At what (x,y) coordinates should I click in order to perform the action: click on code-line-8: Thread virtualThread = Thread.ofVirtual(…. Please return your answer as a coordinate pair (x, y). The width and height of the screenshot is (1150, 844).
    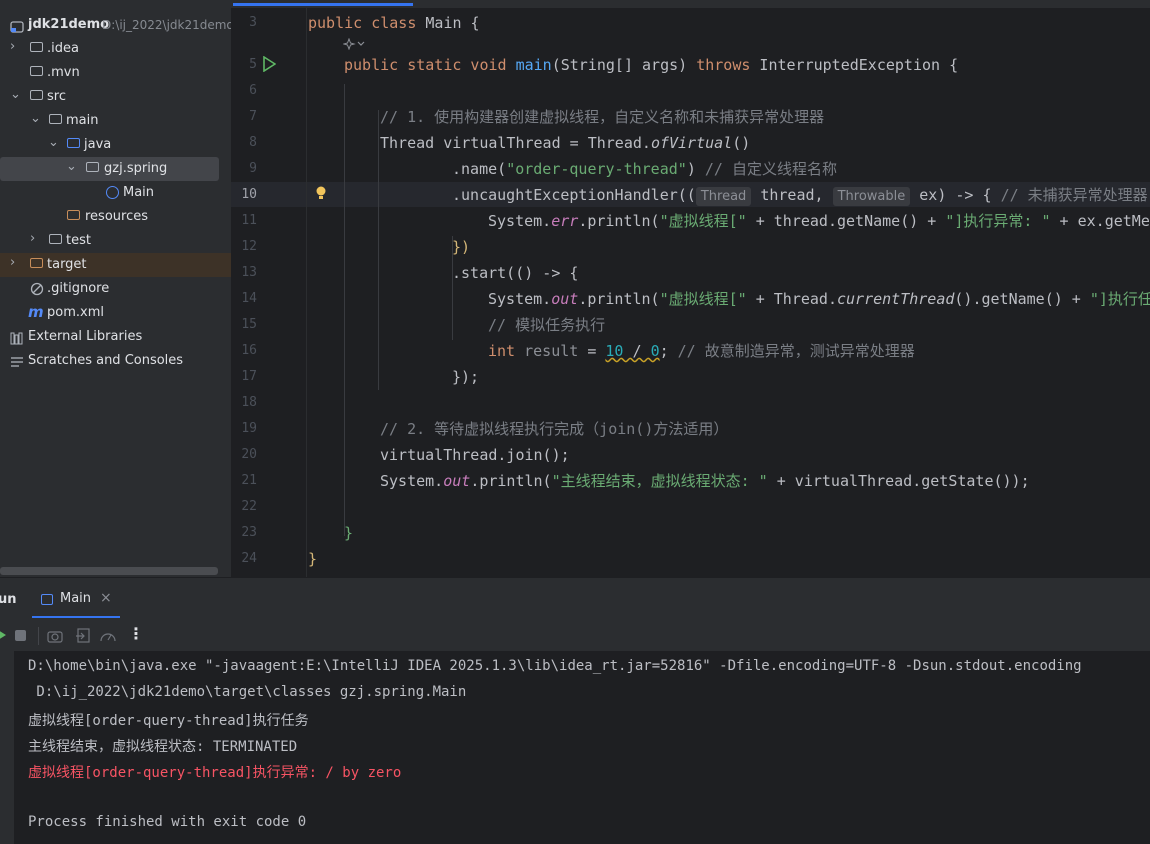
    Looking at the image, I should click on (529, 143).